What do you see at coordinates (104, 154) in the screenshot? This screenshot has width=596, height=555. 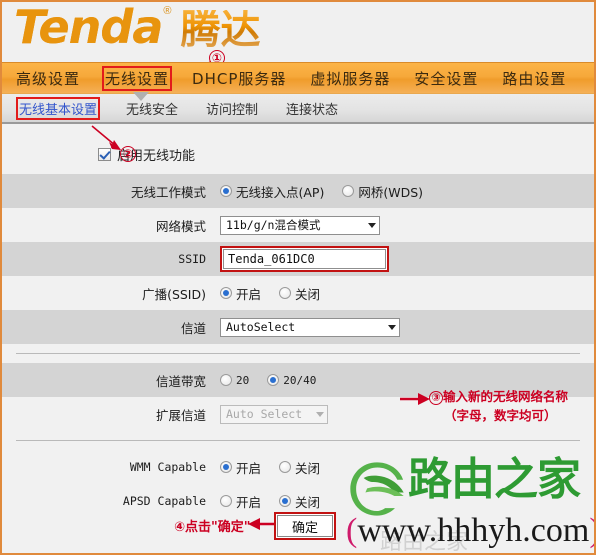 I see `enable-wireless-checkbox` at bounding box center [104, 154].